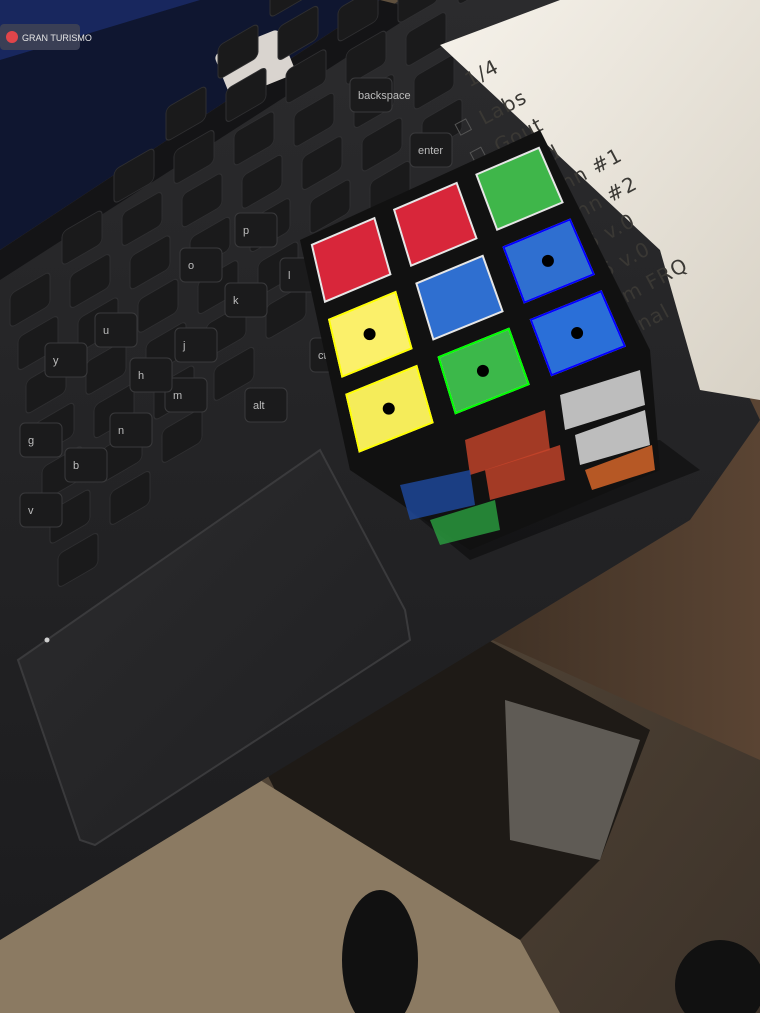  What do you see at coordinates (236, 301) in the screenshot?
I see `key-label: k` at bounding box center [236, 301].